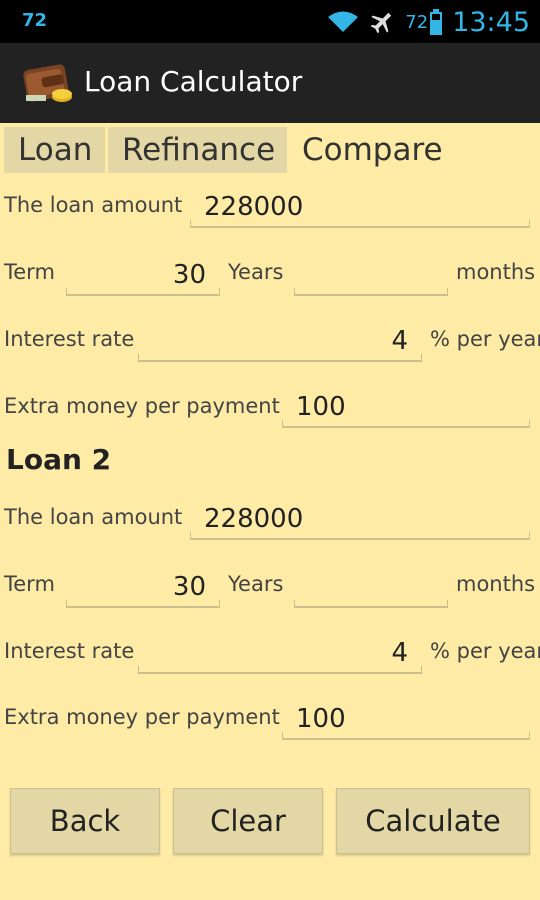 This screenshot has width=540, height=900. What do you see at coordinates (254, 207) in the screenshot?
I see `loan1-amount-value: 228000` at bounding box center [254, 207].